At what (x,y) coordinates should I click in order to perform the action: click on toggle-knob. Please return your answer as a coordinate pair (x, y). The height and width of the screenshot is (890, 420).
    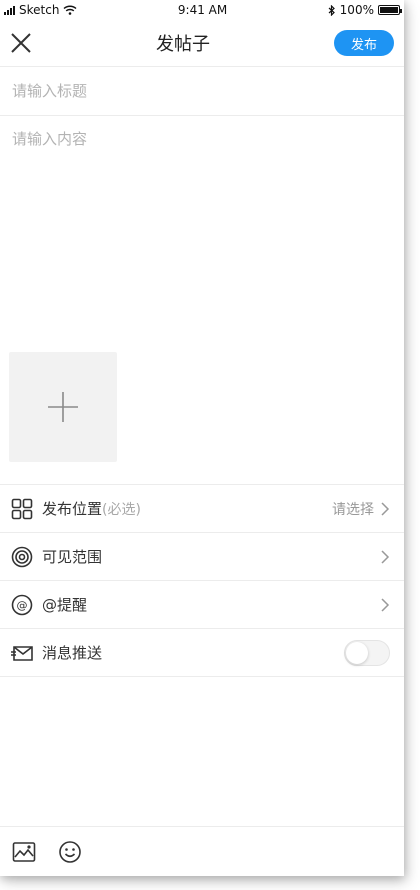
    Looking at the image, I should click on (357, 652).